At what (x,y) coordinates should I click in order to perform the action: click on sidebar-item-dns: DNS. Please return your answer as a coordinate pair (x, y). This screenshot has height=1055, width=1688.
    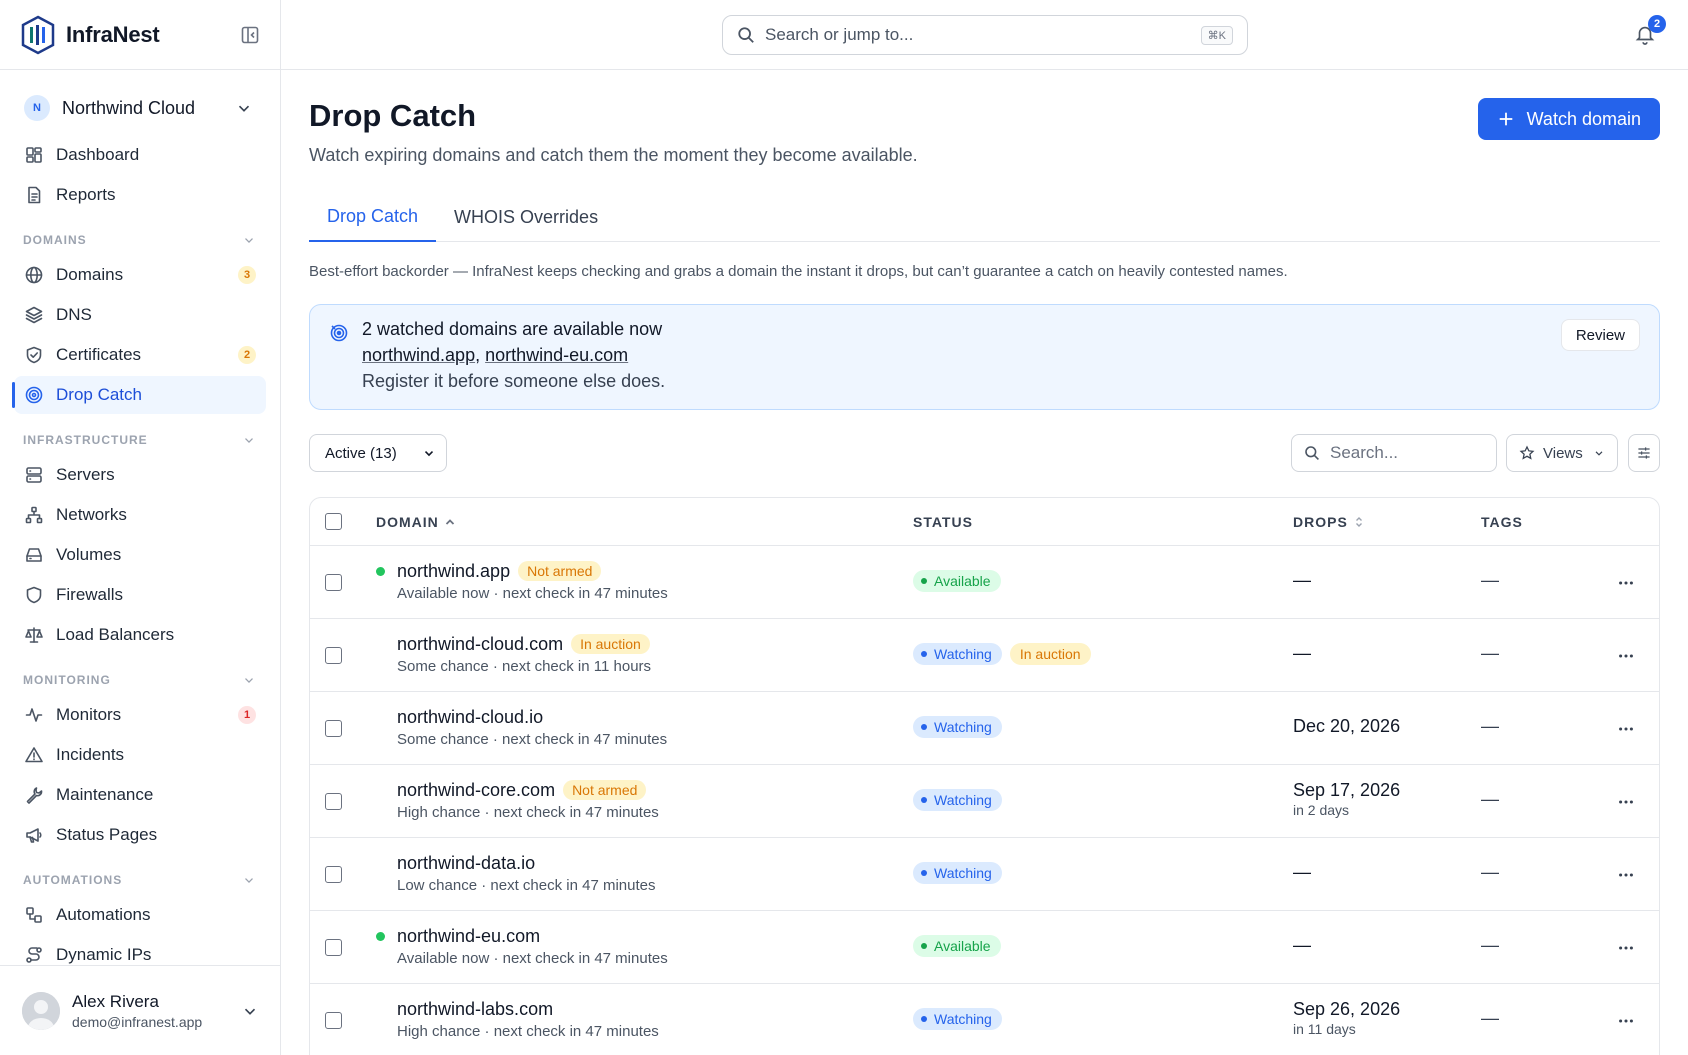
    Looking at the image, I should click on (140, 315).